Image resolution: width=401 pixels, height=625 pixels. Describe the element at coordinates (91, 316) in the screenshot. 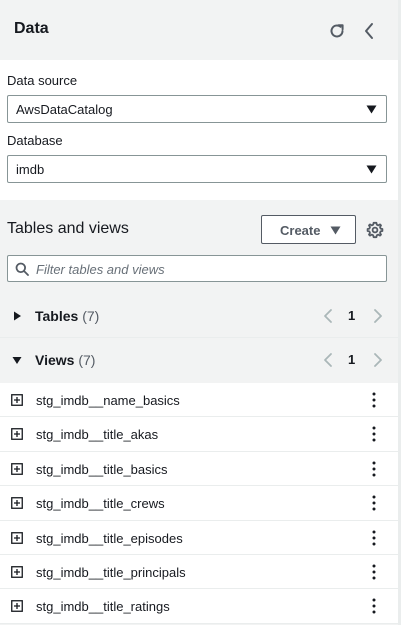

I see `tables-count: (7)` at that location.